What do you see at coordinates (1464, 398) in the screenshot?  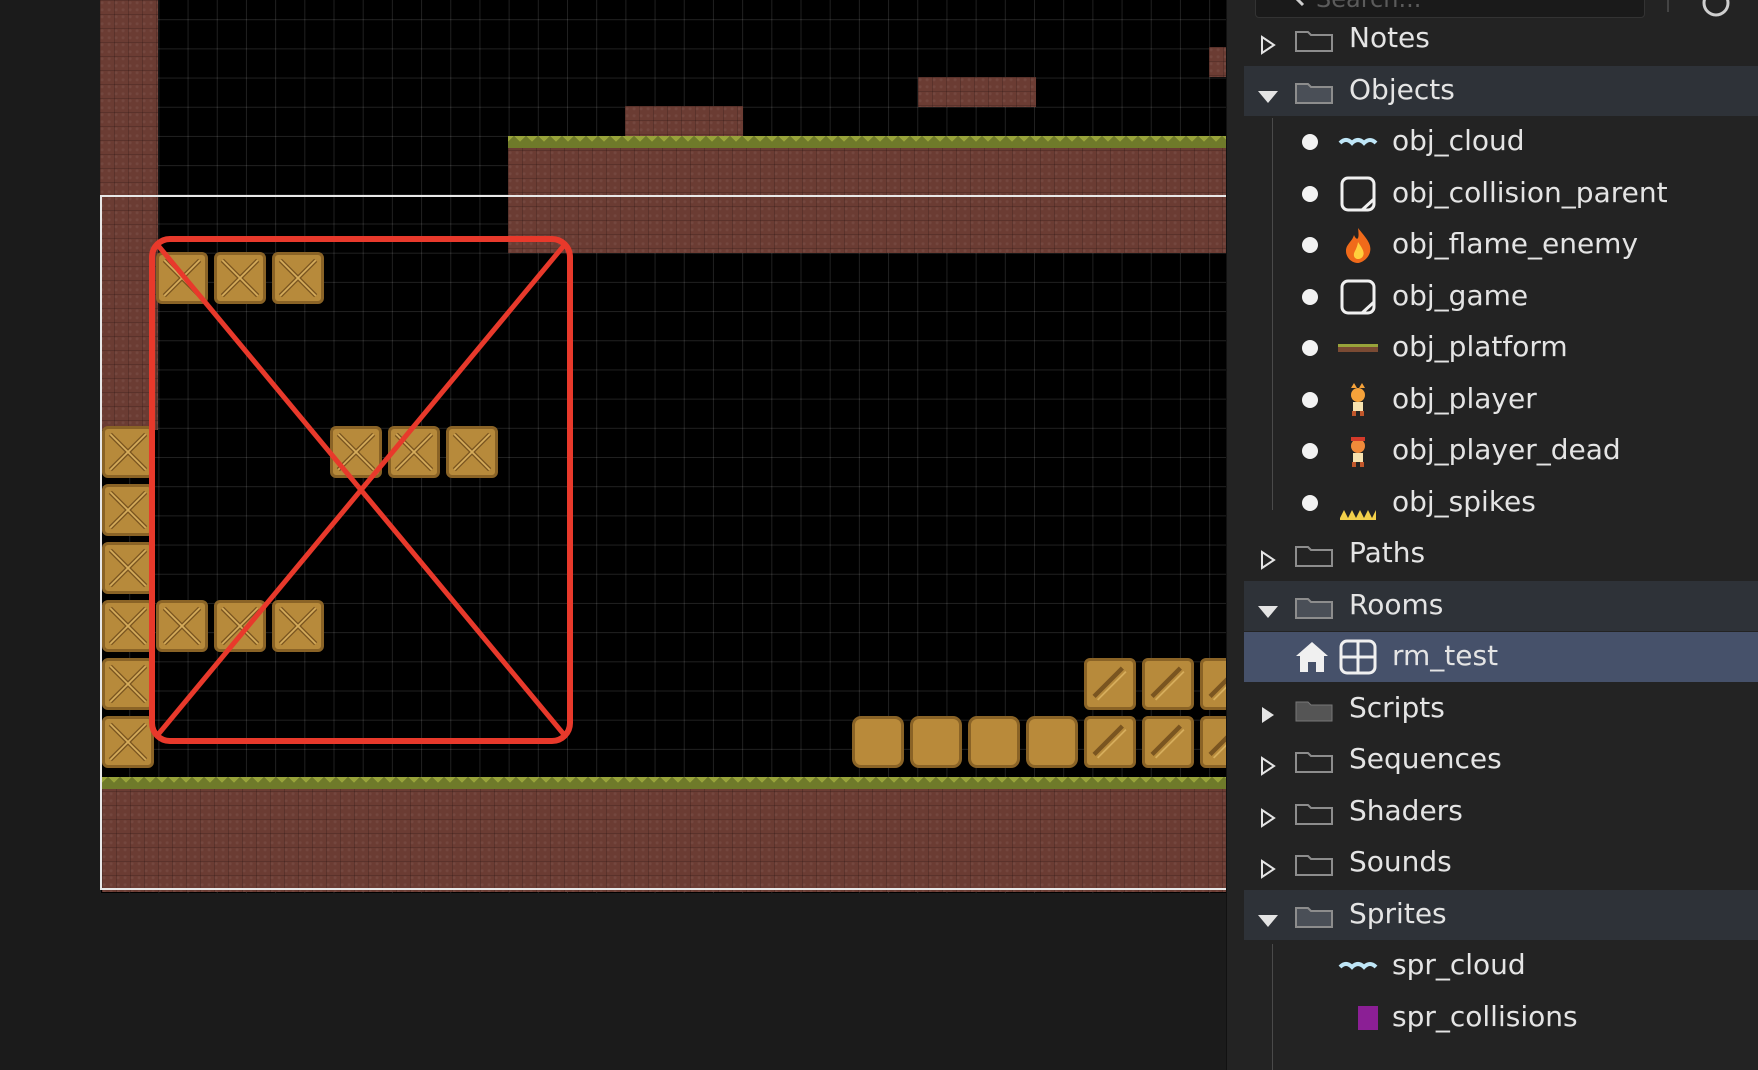 I see `asset-label: obj_player` at bounding box center [1464, 398].